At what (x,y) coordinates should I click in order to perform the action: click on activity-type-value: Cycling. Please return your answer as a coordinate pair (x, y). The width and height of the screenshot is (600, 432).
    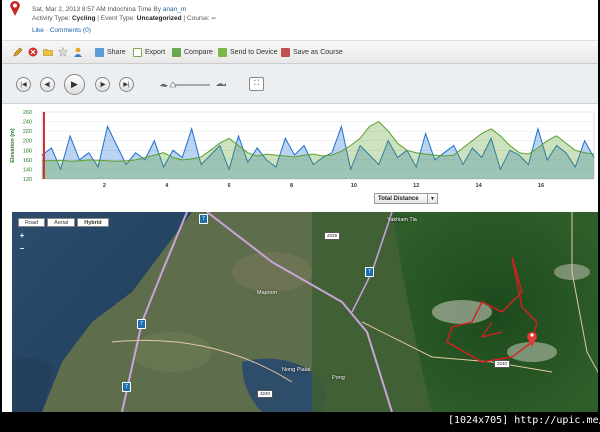
    Looking at the image, I should click on (83, 18).